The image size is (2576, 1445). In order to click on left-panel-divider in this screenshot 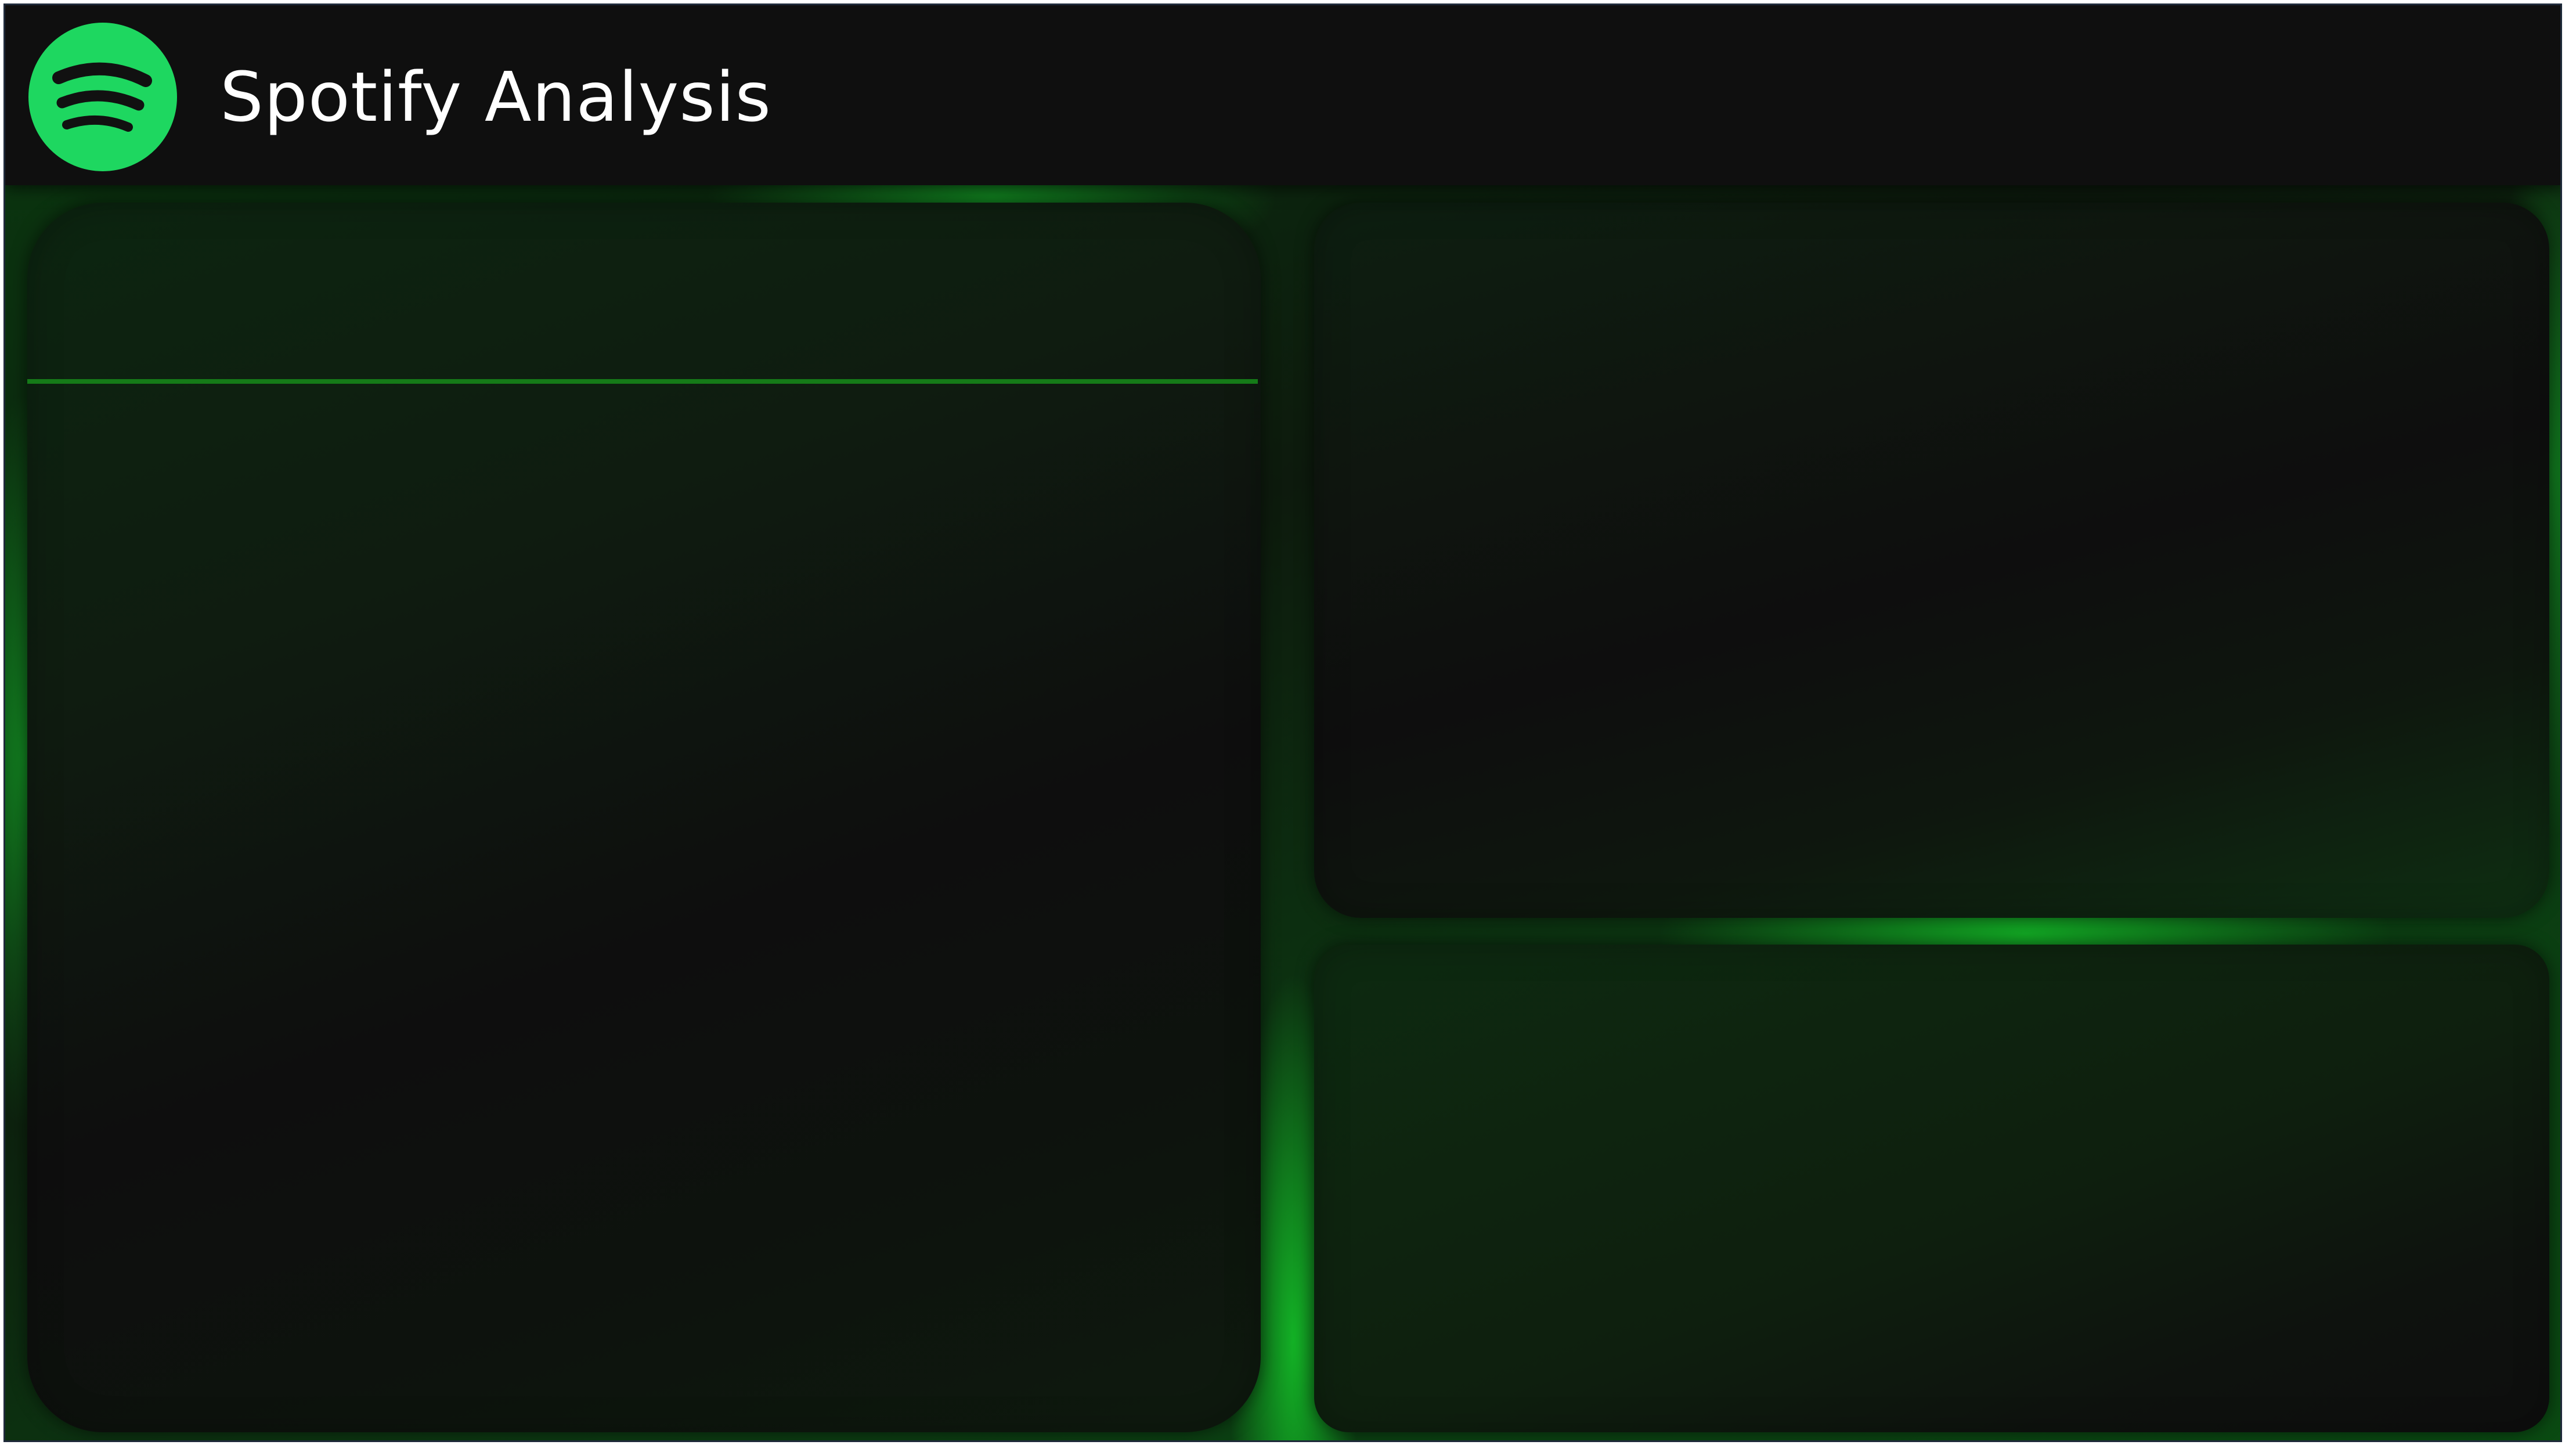, I will do `click(643, 381)`.